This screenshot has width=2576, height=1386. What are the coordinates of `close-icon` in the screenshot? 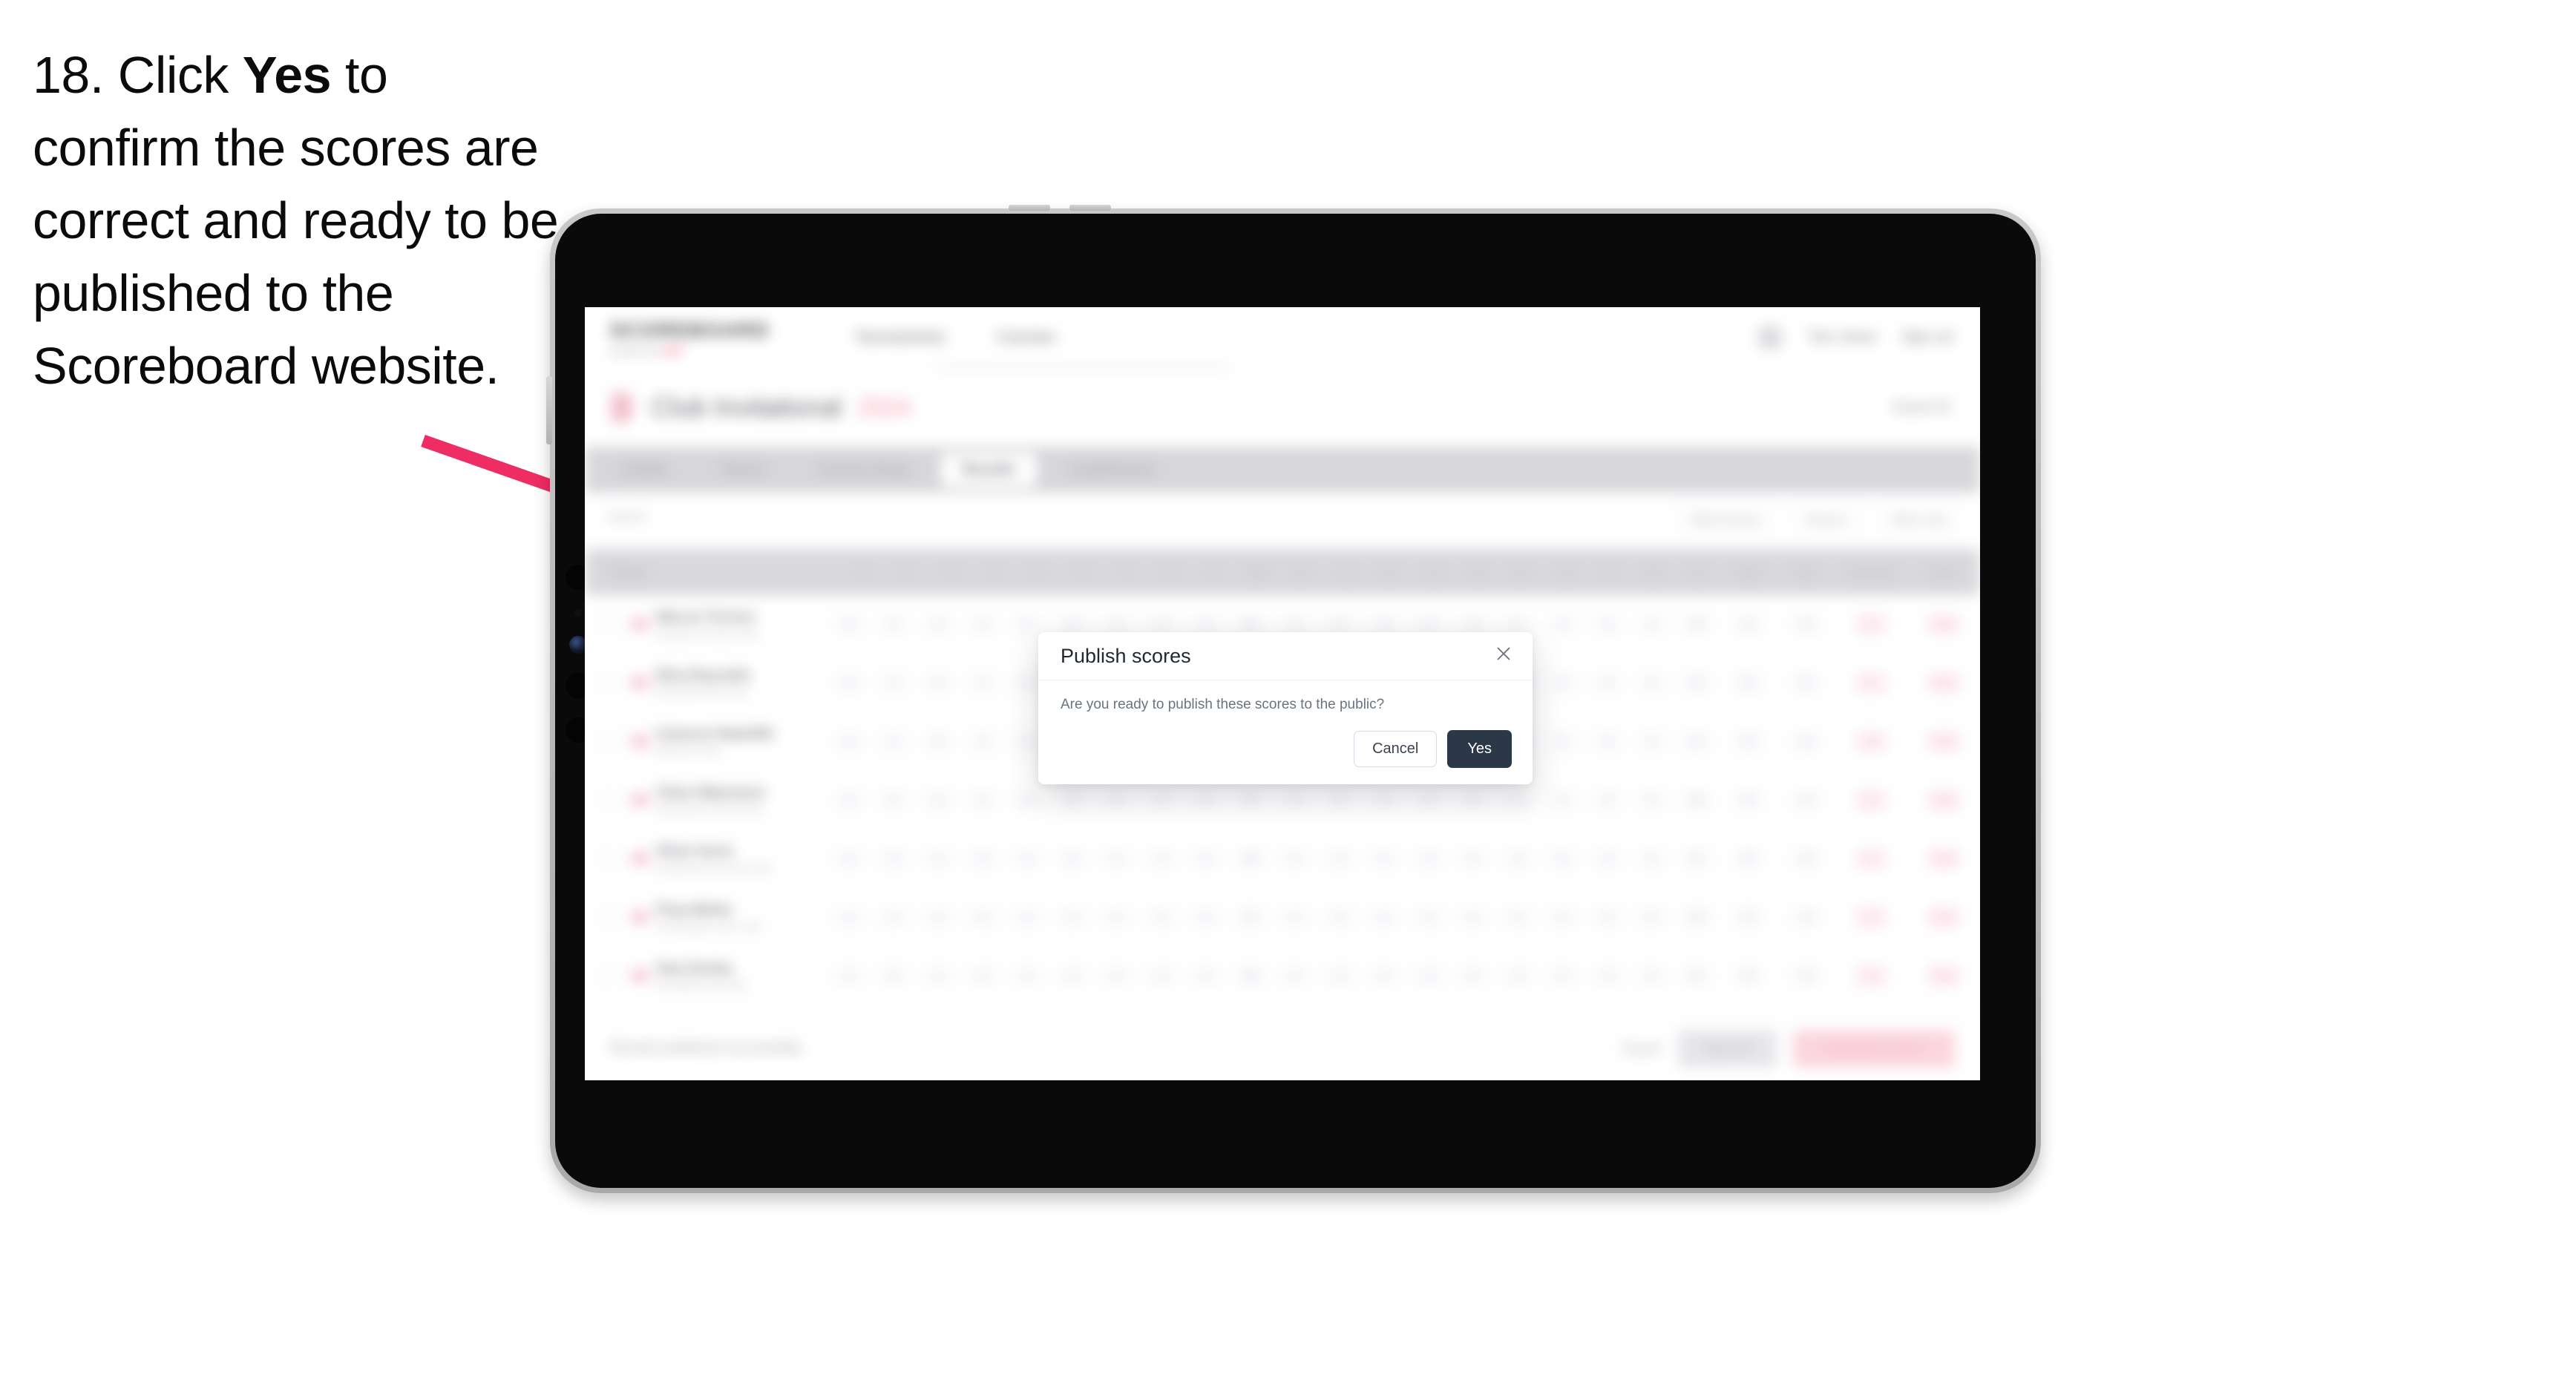 It's located at (1504, 653).